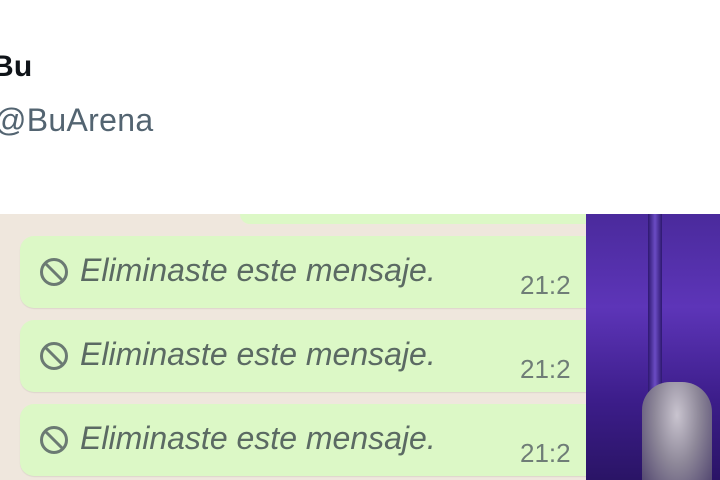  What do you see at coordinates (413, 219) in the screenshot?
I see `previous-bubble-edge` at bounding box center [413, 219].